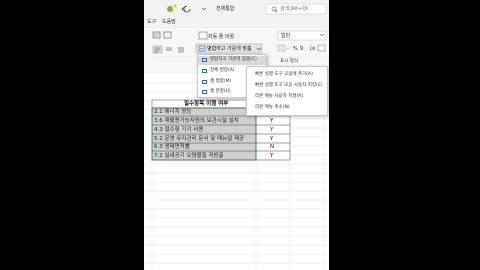  What do you see at coordinates (151, 22) in the screenshot?
I see `ribbon-tab-tools: 도구` at bounding box center [151, 22].